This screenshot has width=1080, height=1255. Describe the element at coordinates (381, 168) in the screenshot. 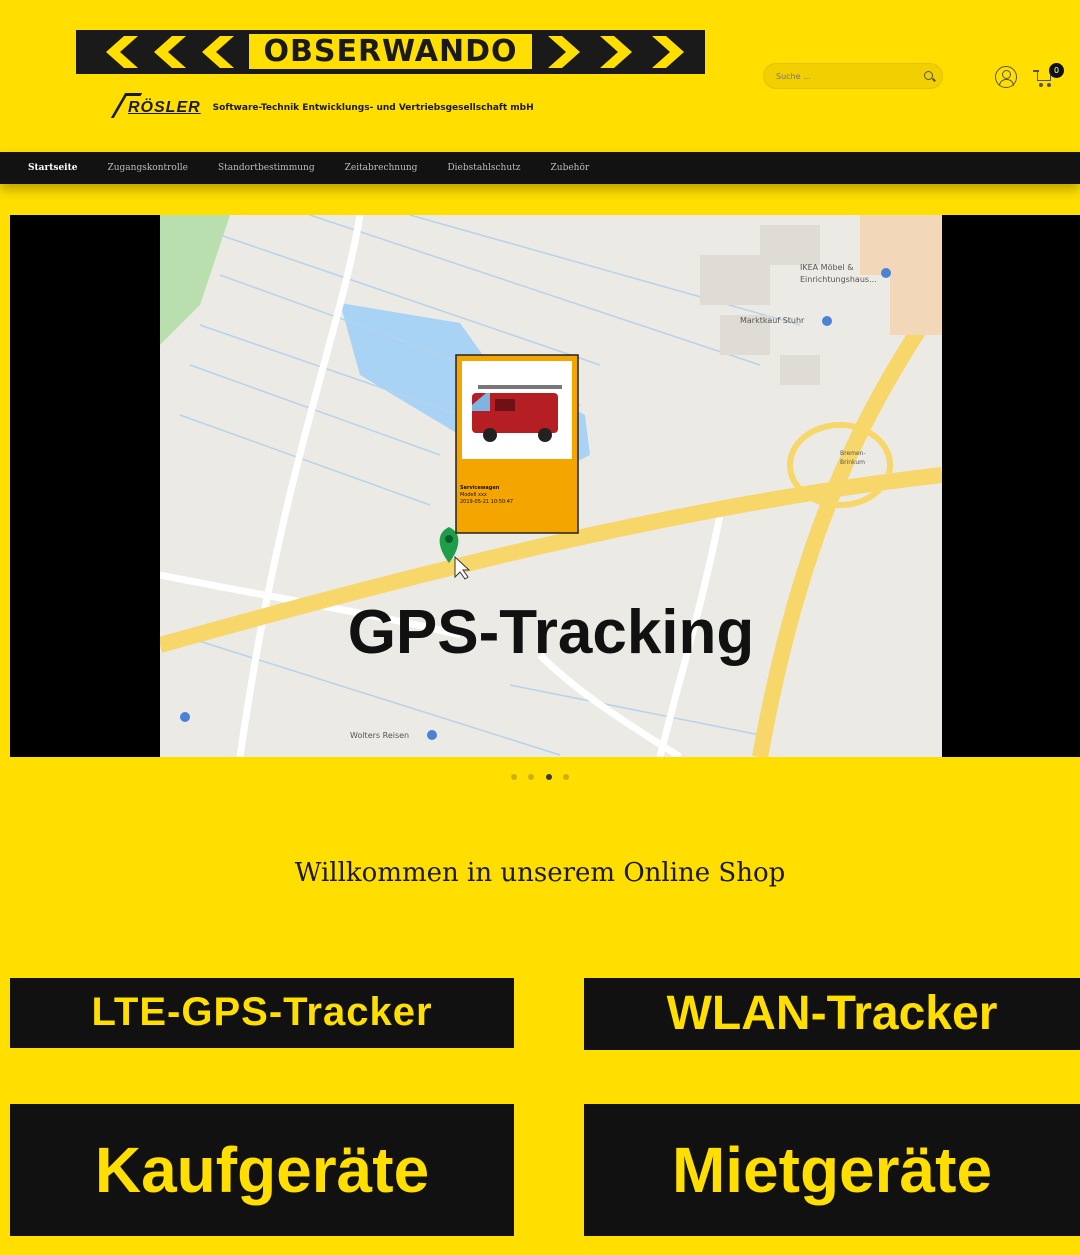

I see `nav-item-zeitabrechnung: Zeitabrechnung` at that location.